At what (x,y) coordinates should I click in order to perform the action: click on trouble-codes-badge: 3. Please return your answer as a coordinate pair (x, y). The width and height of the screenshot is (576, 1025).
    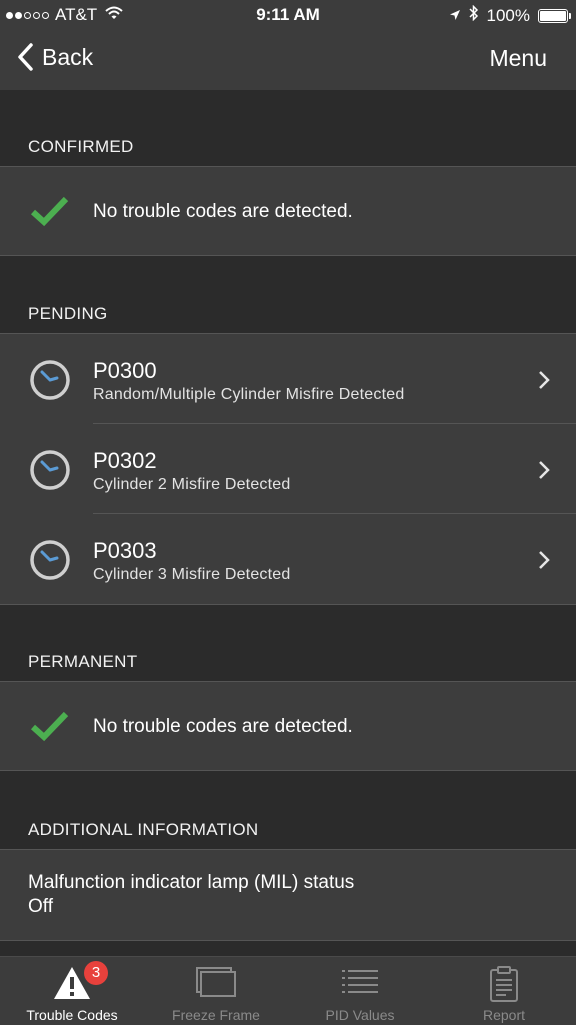
    Looking at the image, I should click on (96, 973).